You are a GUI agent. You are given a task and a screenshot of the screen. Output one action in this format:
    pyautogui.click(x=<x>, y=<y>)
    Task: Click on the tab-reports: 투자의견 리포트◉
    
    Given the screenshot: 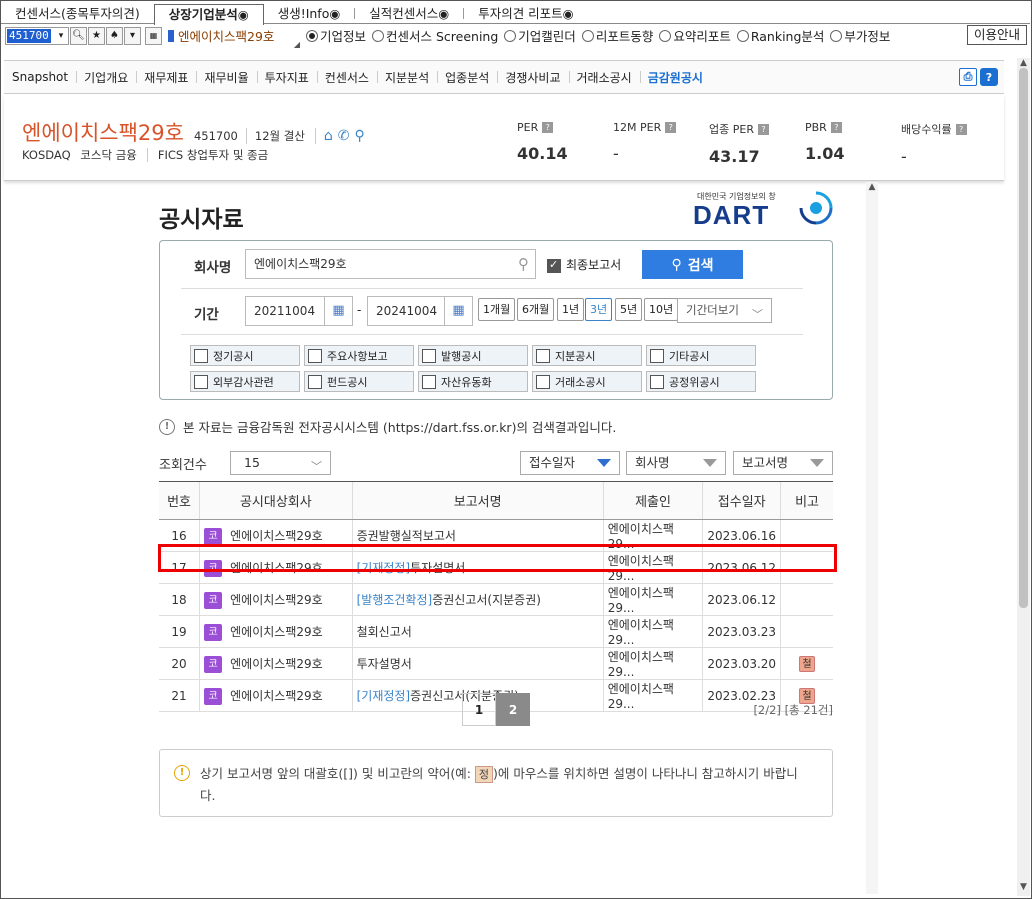 What is the action you would take?
    pyautogui.click(x=525, y=13)
    